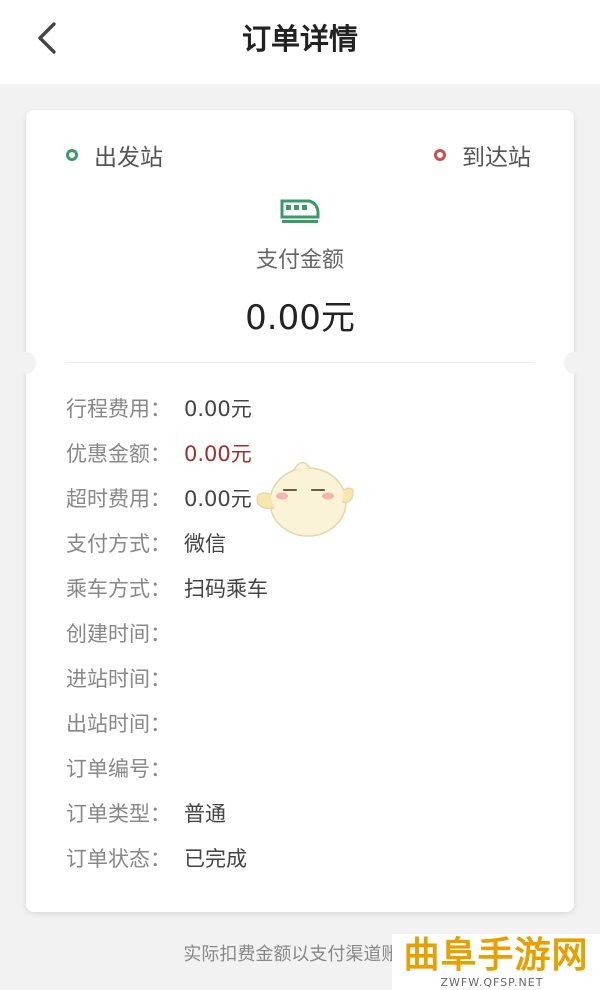 The width and height of the screenshot is (600, 990). I want to click on detail-row-trip-fee: 行程费用： 0.00元, so click(159, 408).